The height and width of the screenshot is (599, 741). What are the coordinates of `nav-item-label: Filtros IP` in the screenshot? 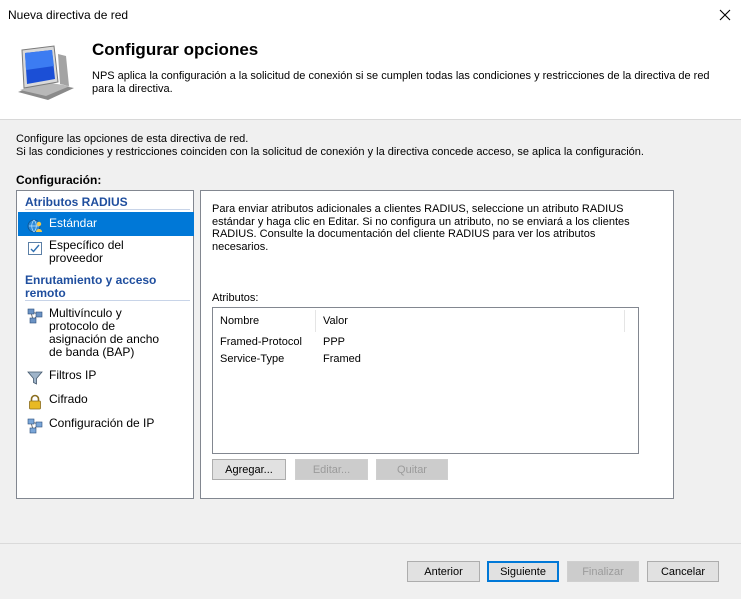 It's located at (73, 375).